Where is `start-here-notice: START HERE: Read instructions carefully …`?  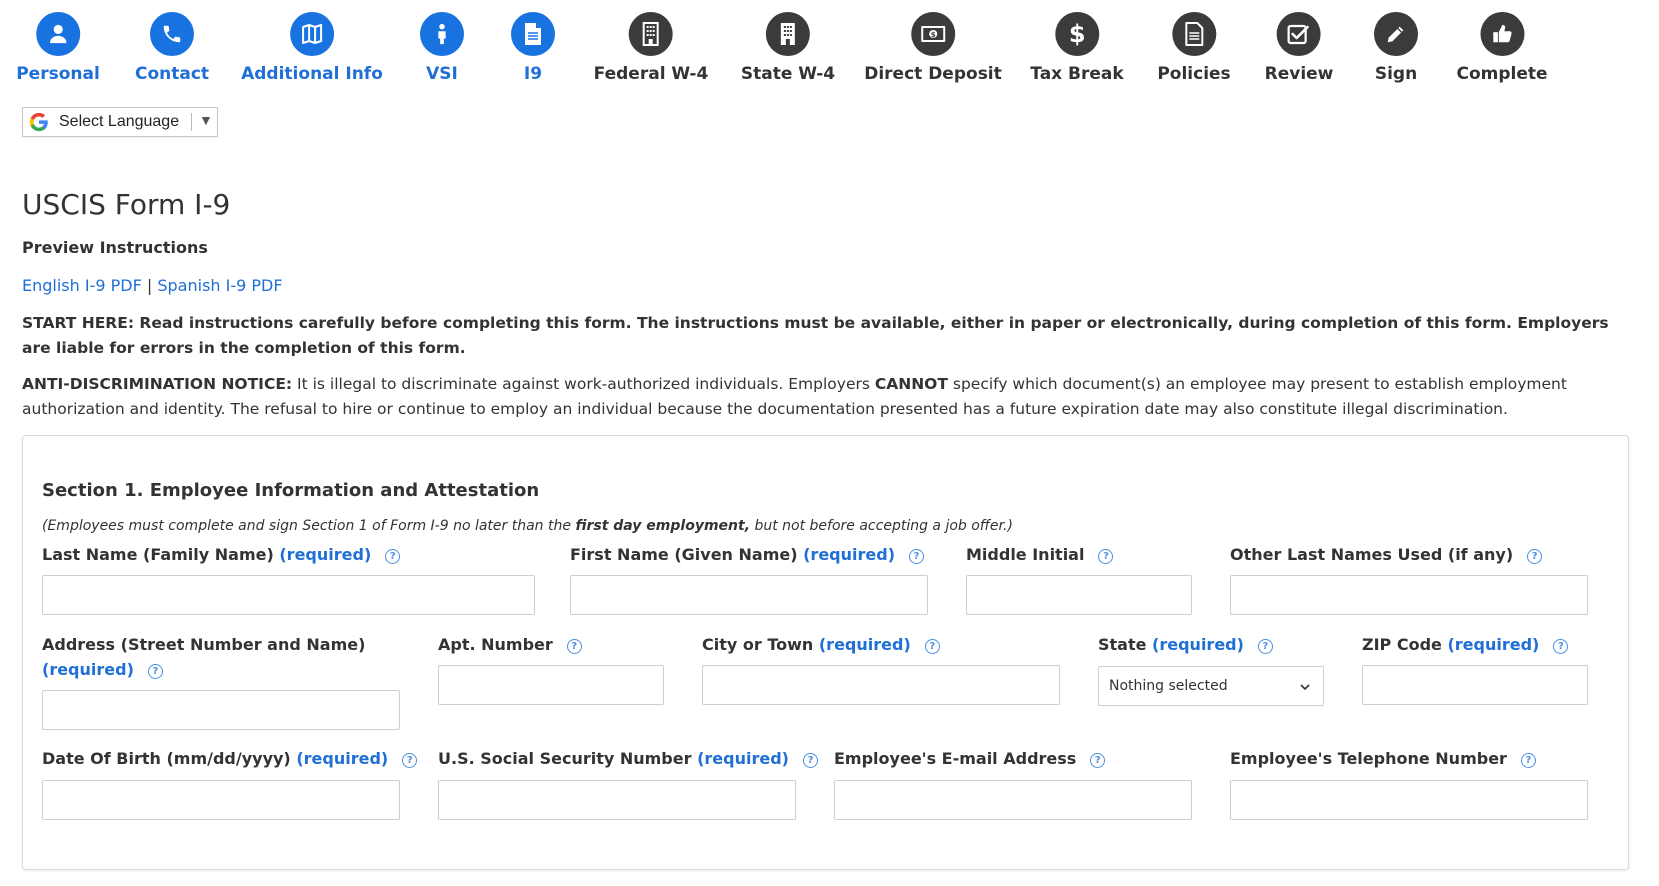
start-here-notice: START HERE: Read instructions carefully … is located at coordinates (815, 335).